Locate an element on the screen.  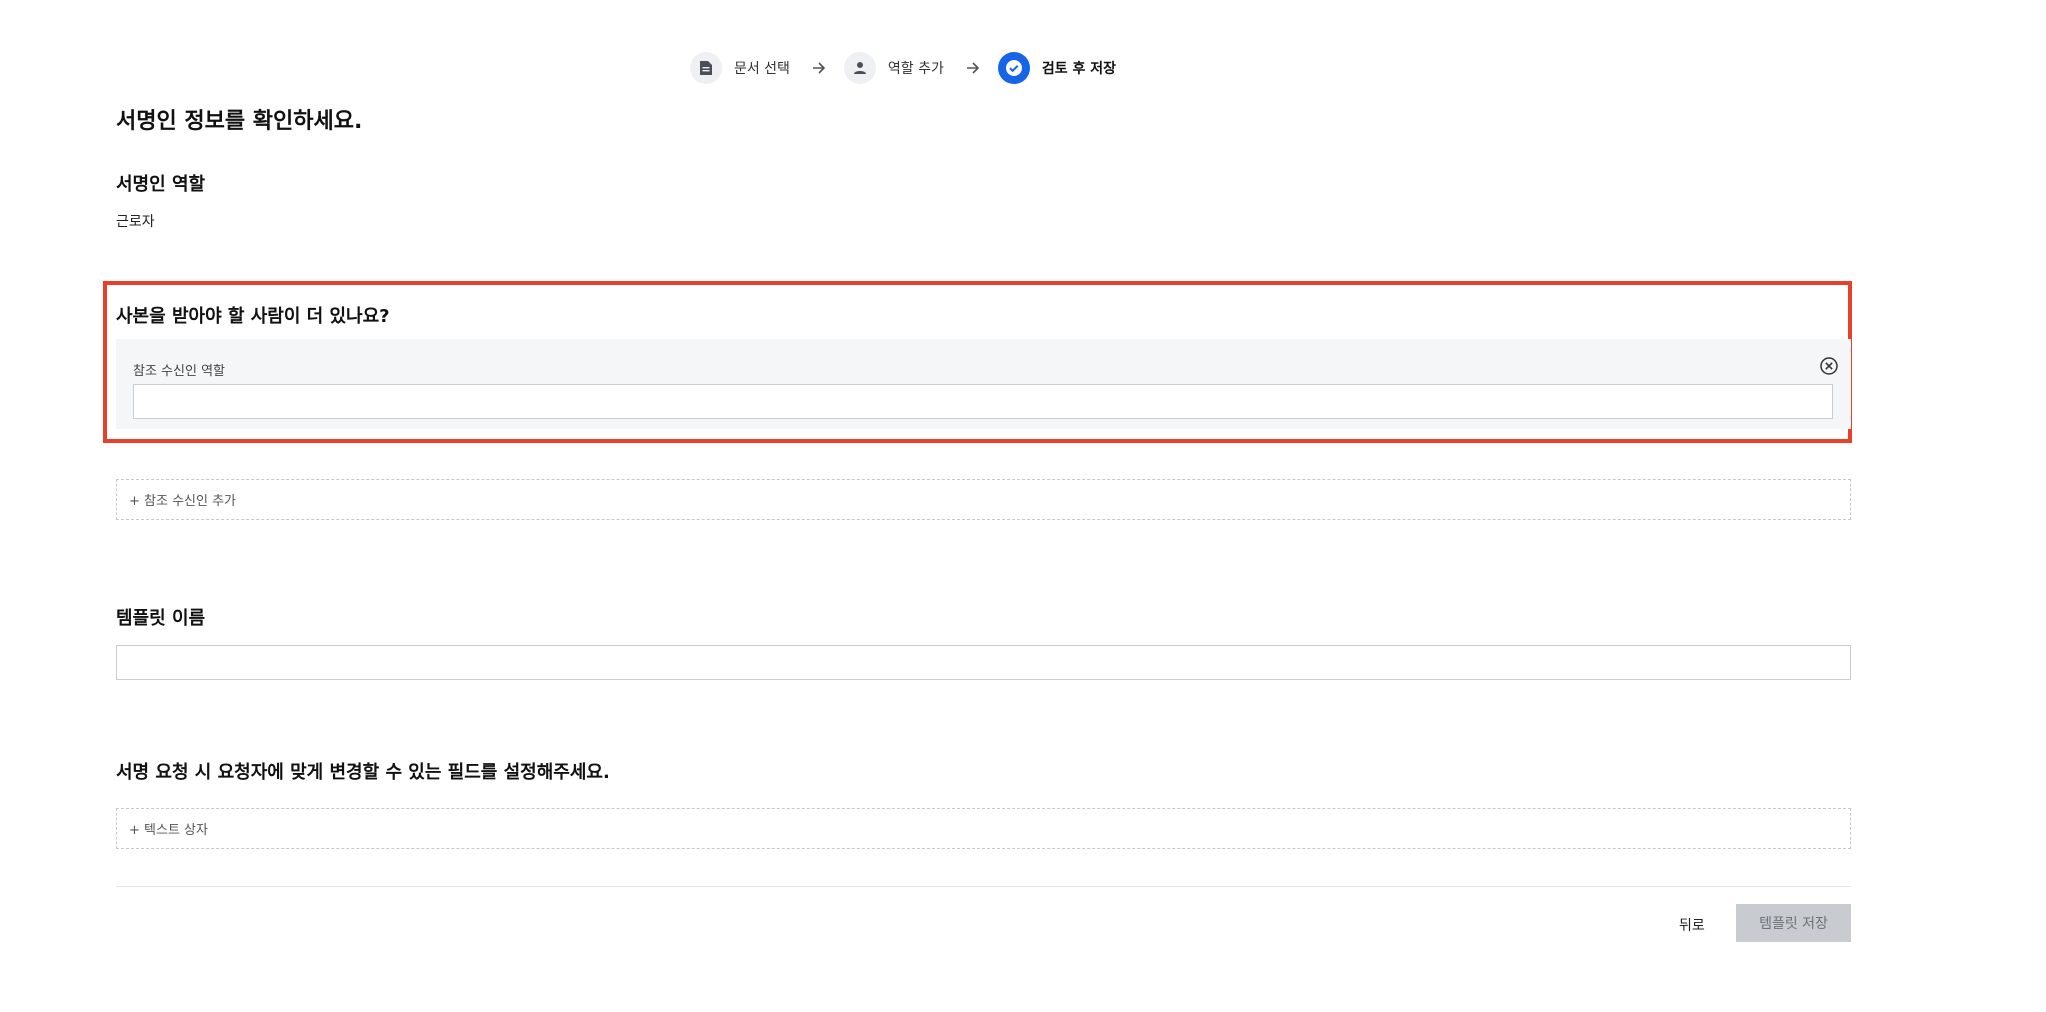
template-name-heading: 템플릿 이름 is located at coordinates (161, 618).